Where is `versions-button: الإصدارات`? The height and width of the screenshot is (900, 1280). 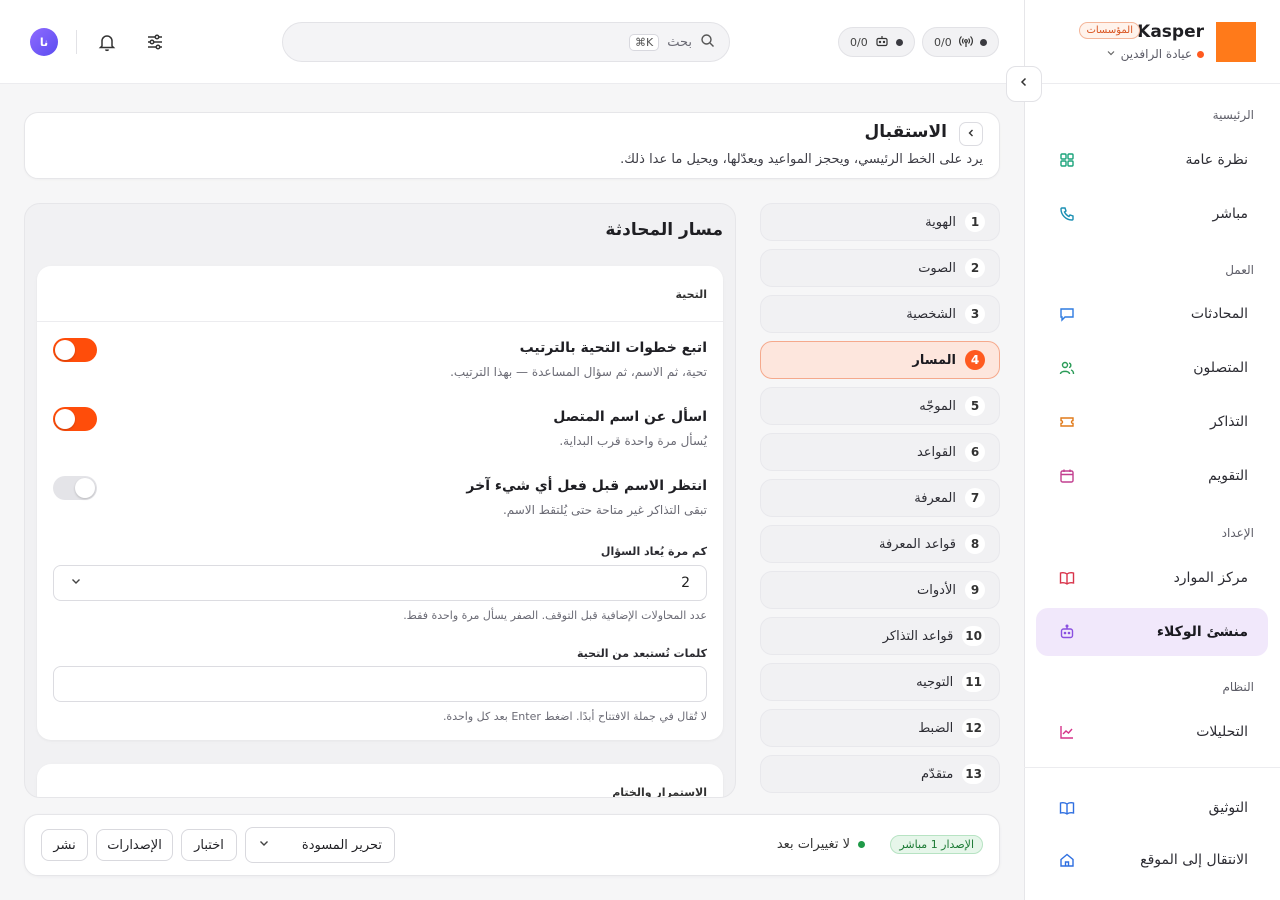 versions-button: الإصدارات is located at coordinates (134, 845).